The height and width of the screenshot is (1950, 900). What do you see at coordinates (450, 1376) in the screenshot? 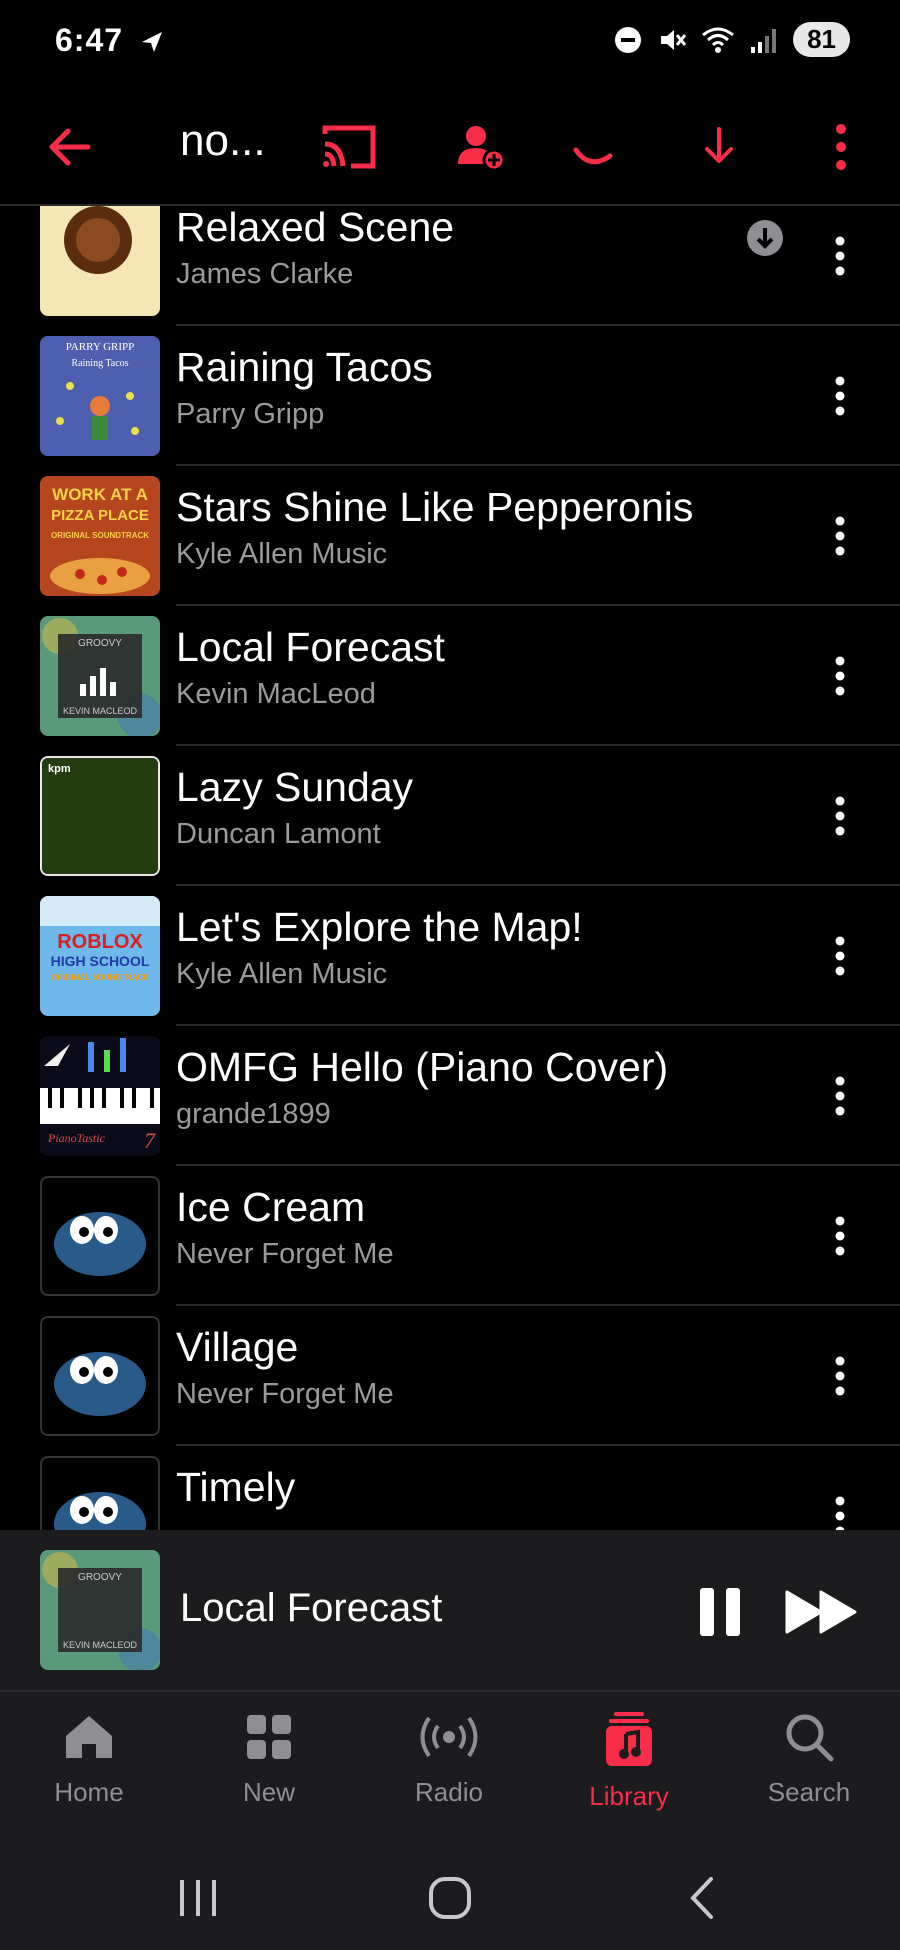
I see `song-row: Village Never Forget Me` at bounding box center [450, 1376].